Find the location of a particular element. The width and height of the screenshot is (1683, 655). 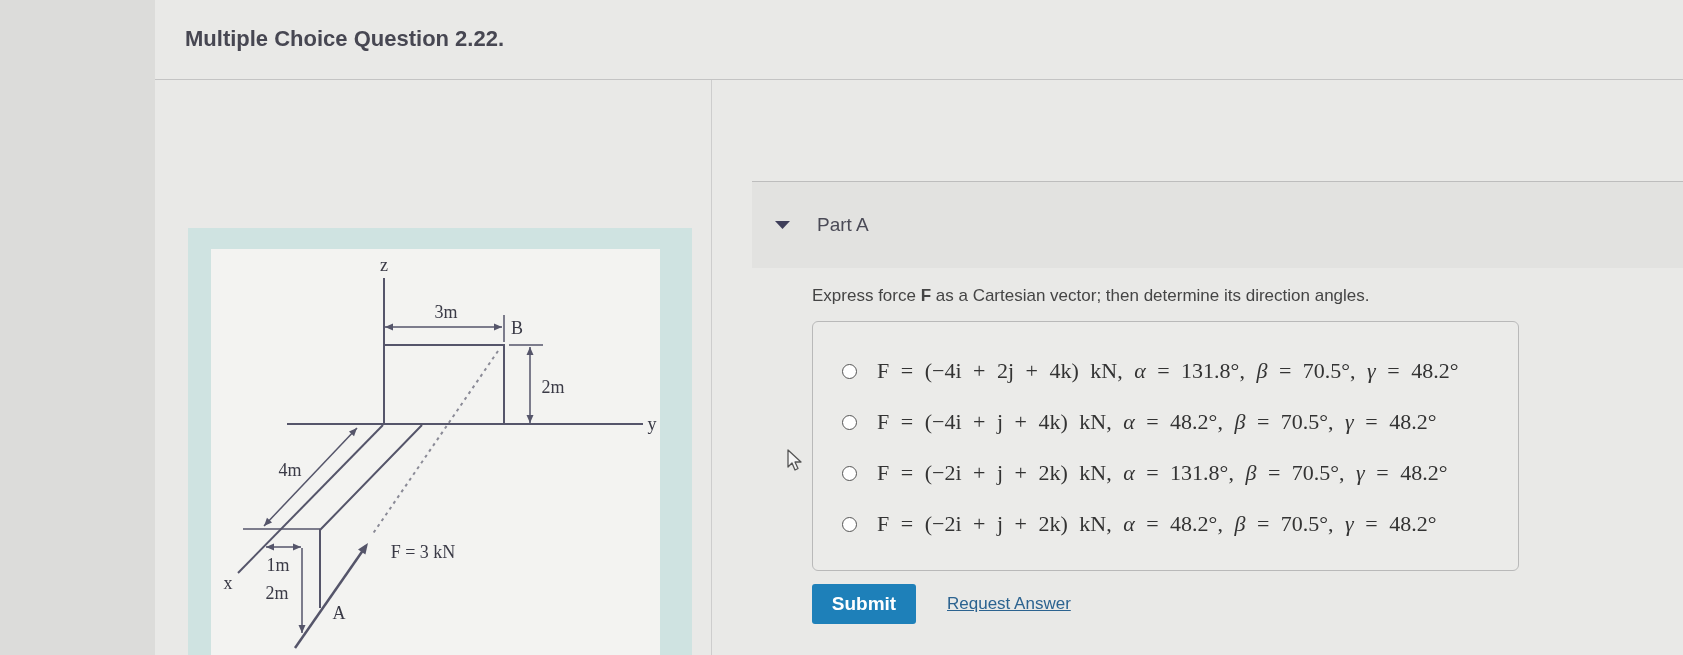

option-text: F = (−4i + 2j + 4k) kN, α = 131.8°, β = 70.5°, γ = 48.2° is located at coordinates (1168, 371).